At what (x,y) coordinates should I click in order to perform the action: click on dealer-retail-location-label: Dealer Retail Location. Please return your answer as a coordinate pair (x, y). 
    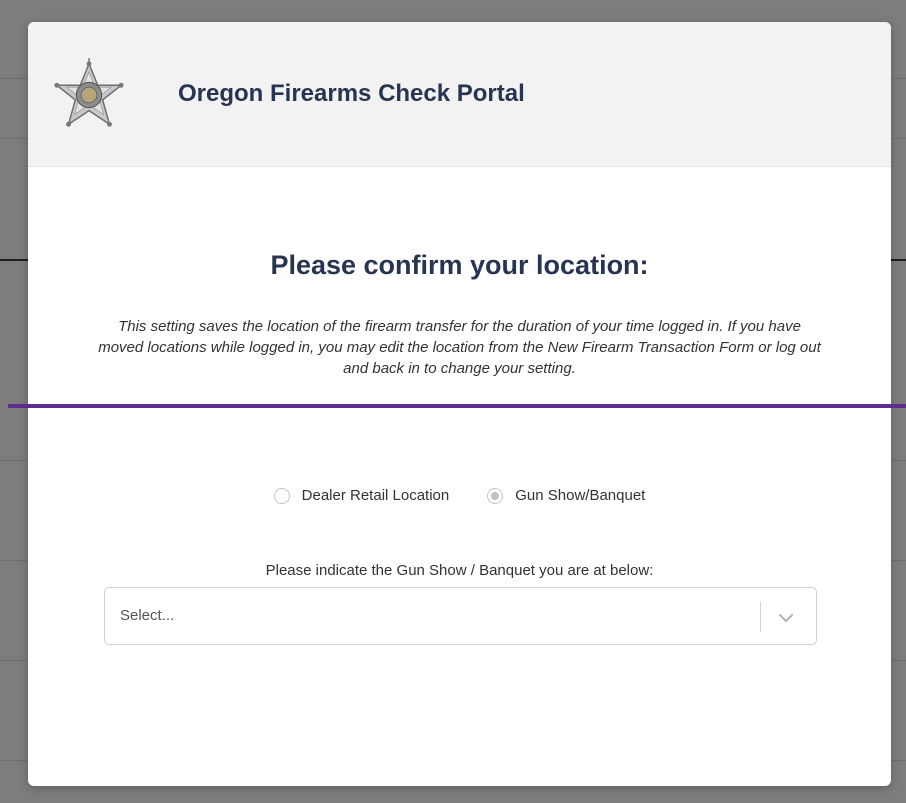
    Looking at the image, I should click on (375, 495).